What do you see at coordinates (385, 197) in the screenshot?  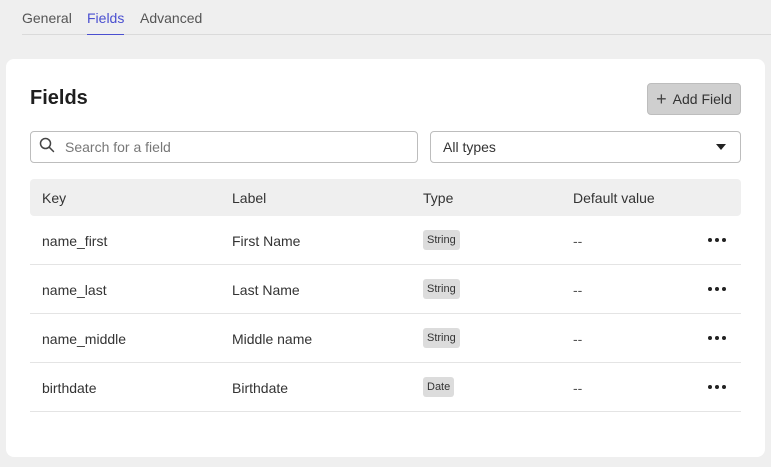 I see `table-header: Key Label Type Default value` at bounding box center [385, 197].